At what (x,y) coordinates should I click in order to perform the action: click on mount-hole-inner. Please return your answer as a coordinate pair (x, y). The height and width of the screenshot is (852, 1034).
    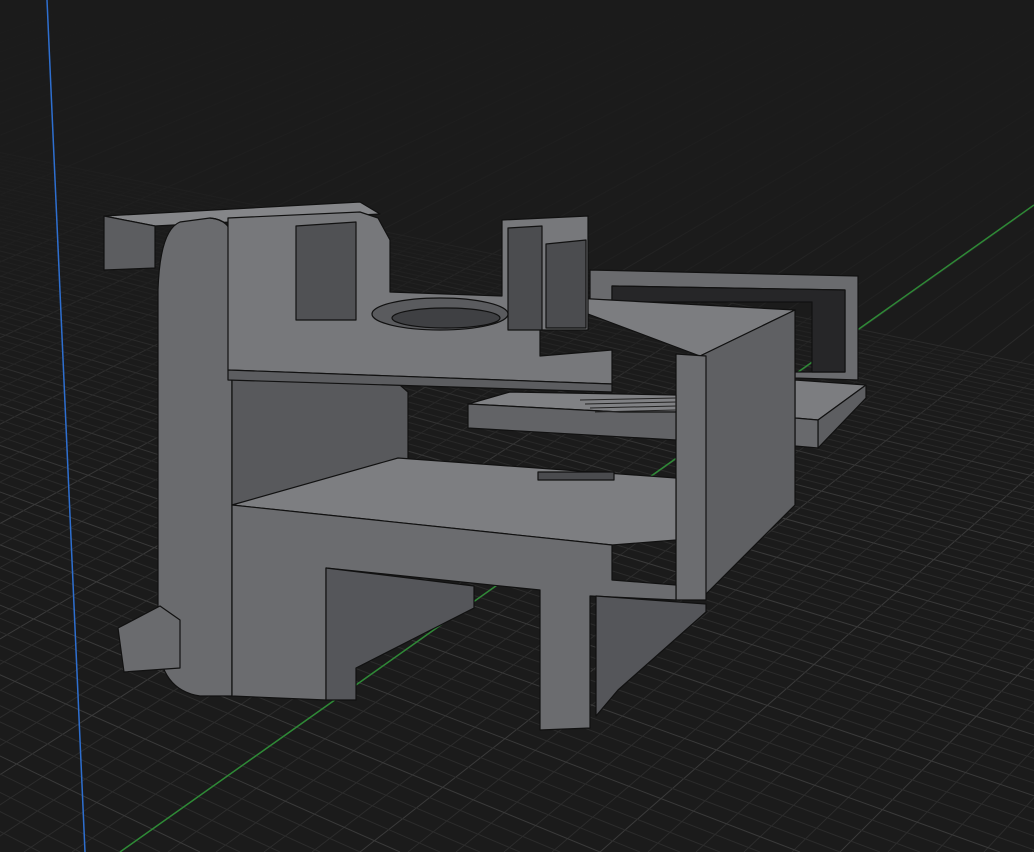
    Looking at the image, I should click on (446, 318).